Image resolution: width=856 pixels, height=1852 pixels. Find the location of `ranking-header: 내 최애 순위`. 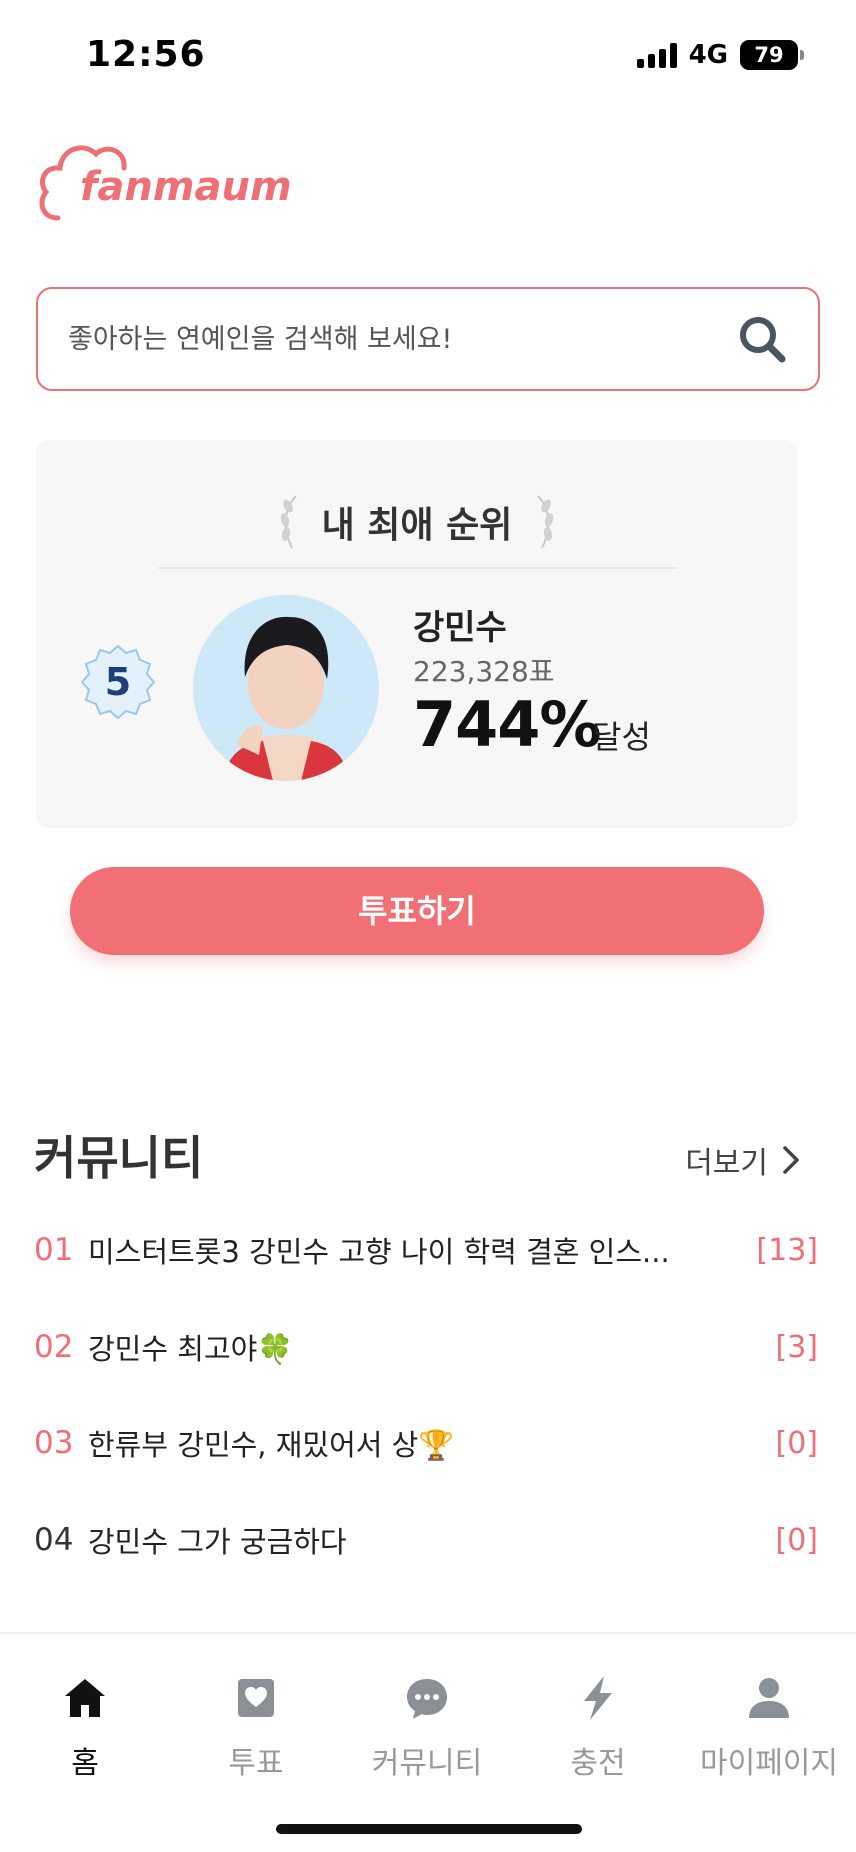

ranking-header: 내 최애 순위 is located at coordinates (417, 522).